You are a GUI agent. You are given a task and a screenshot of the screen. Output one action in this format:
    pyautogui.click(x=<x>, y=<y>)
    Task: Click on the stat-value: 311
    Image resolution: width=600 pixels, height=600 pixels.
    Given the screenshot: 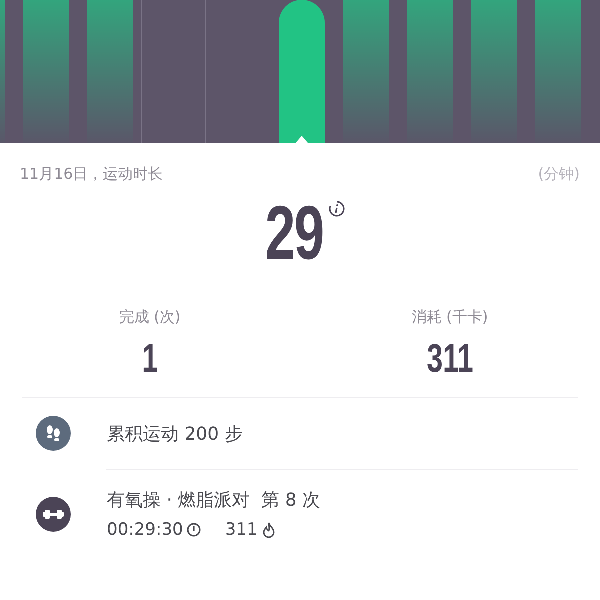 What is the action you would take?
    pyautogui.click(x=450, y=359)
    